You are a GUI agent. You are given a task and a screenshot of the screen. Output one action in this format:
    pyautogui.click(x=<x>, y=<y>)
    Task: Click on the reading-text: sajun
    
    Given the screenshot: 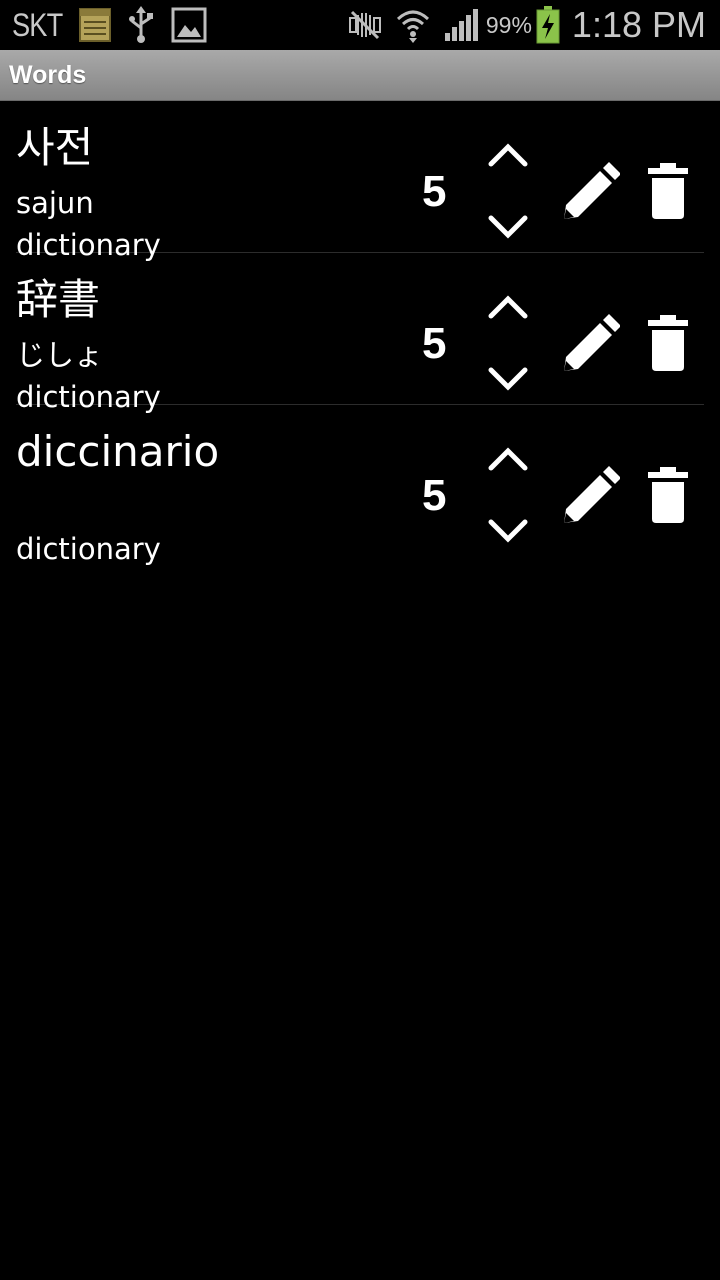 What is the action you would take?
    pyautogui.click(x=55, y=203)
    